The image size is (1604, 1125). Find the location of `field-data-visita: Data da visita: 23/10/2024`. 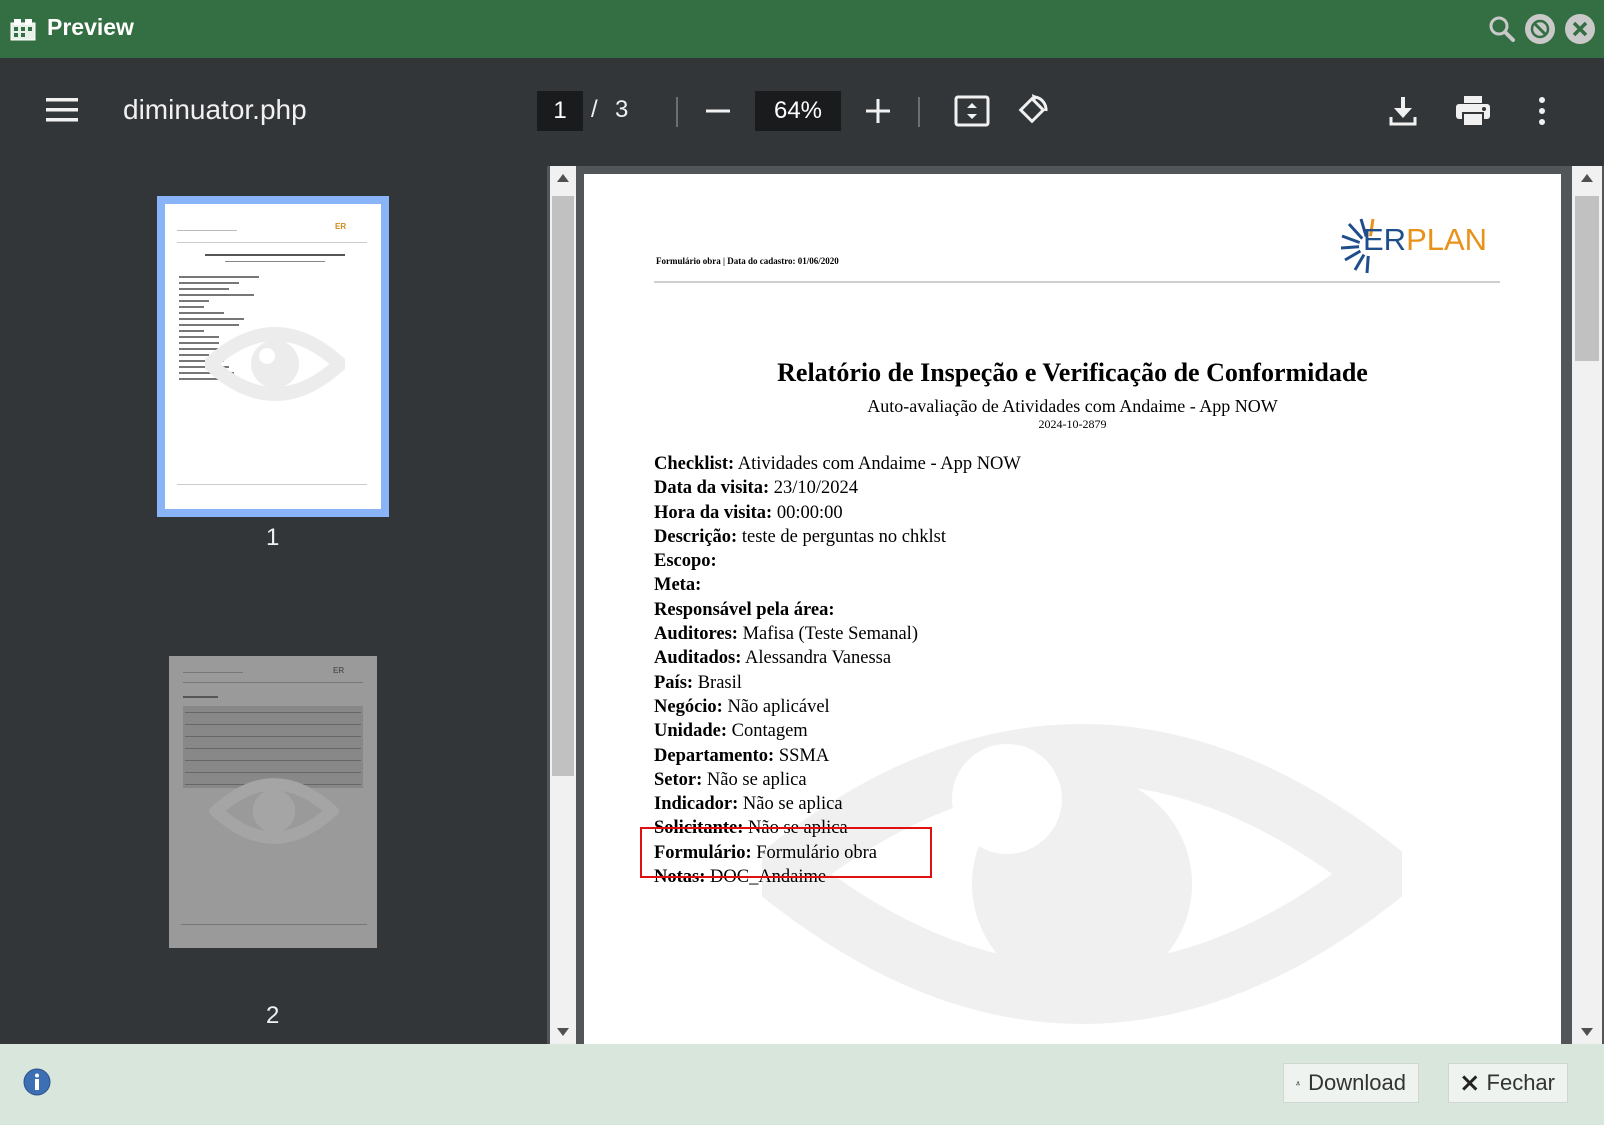

field-data-visita: Data da visita: 23/10/2024 is located at coordinates (756, 488).